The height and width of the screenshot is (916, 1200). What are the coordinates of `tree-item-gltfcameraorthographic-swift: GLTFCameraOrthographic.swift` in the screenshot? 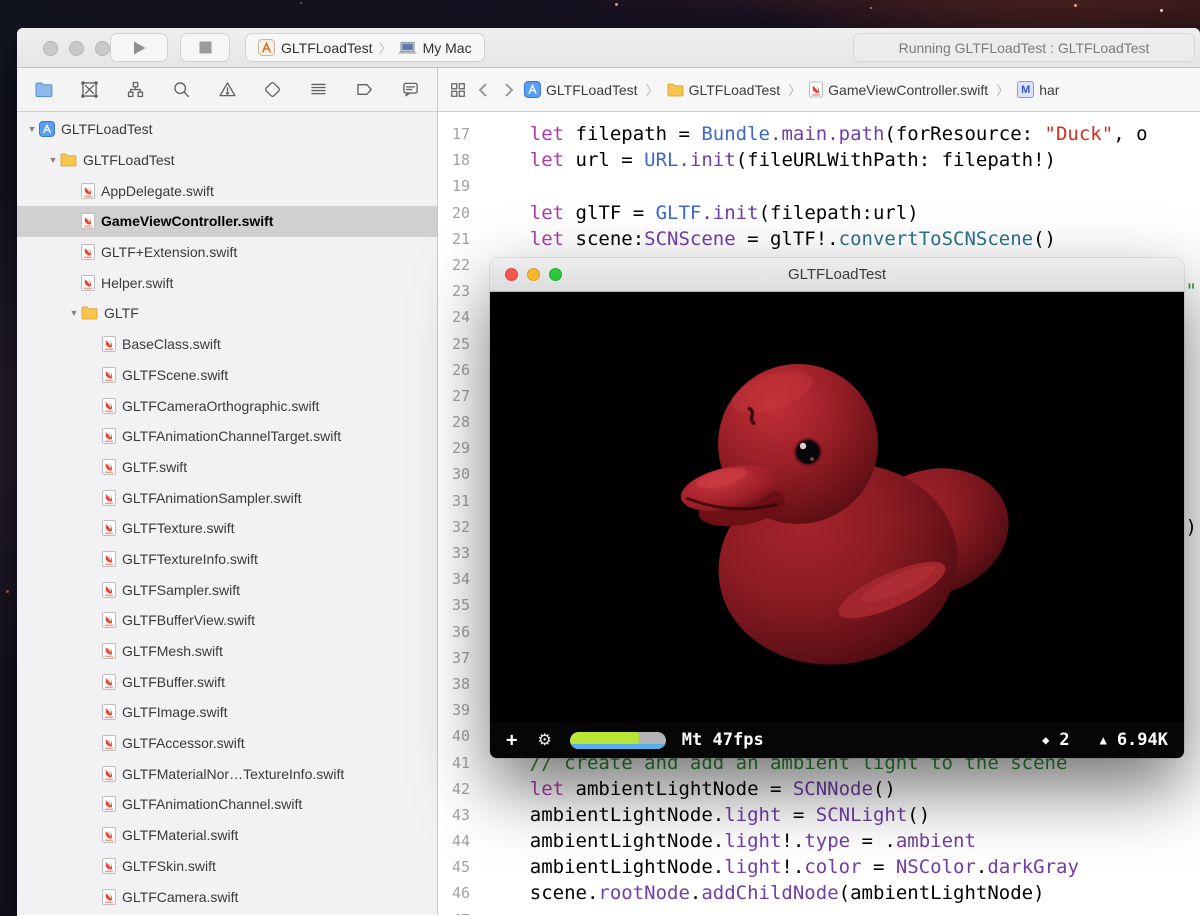 It's located at (227, 405).